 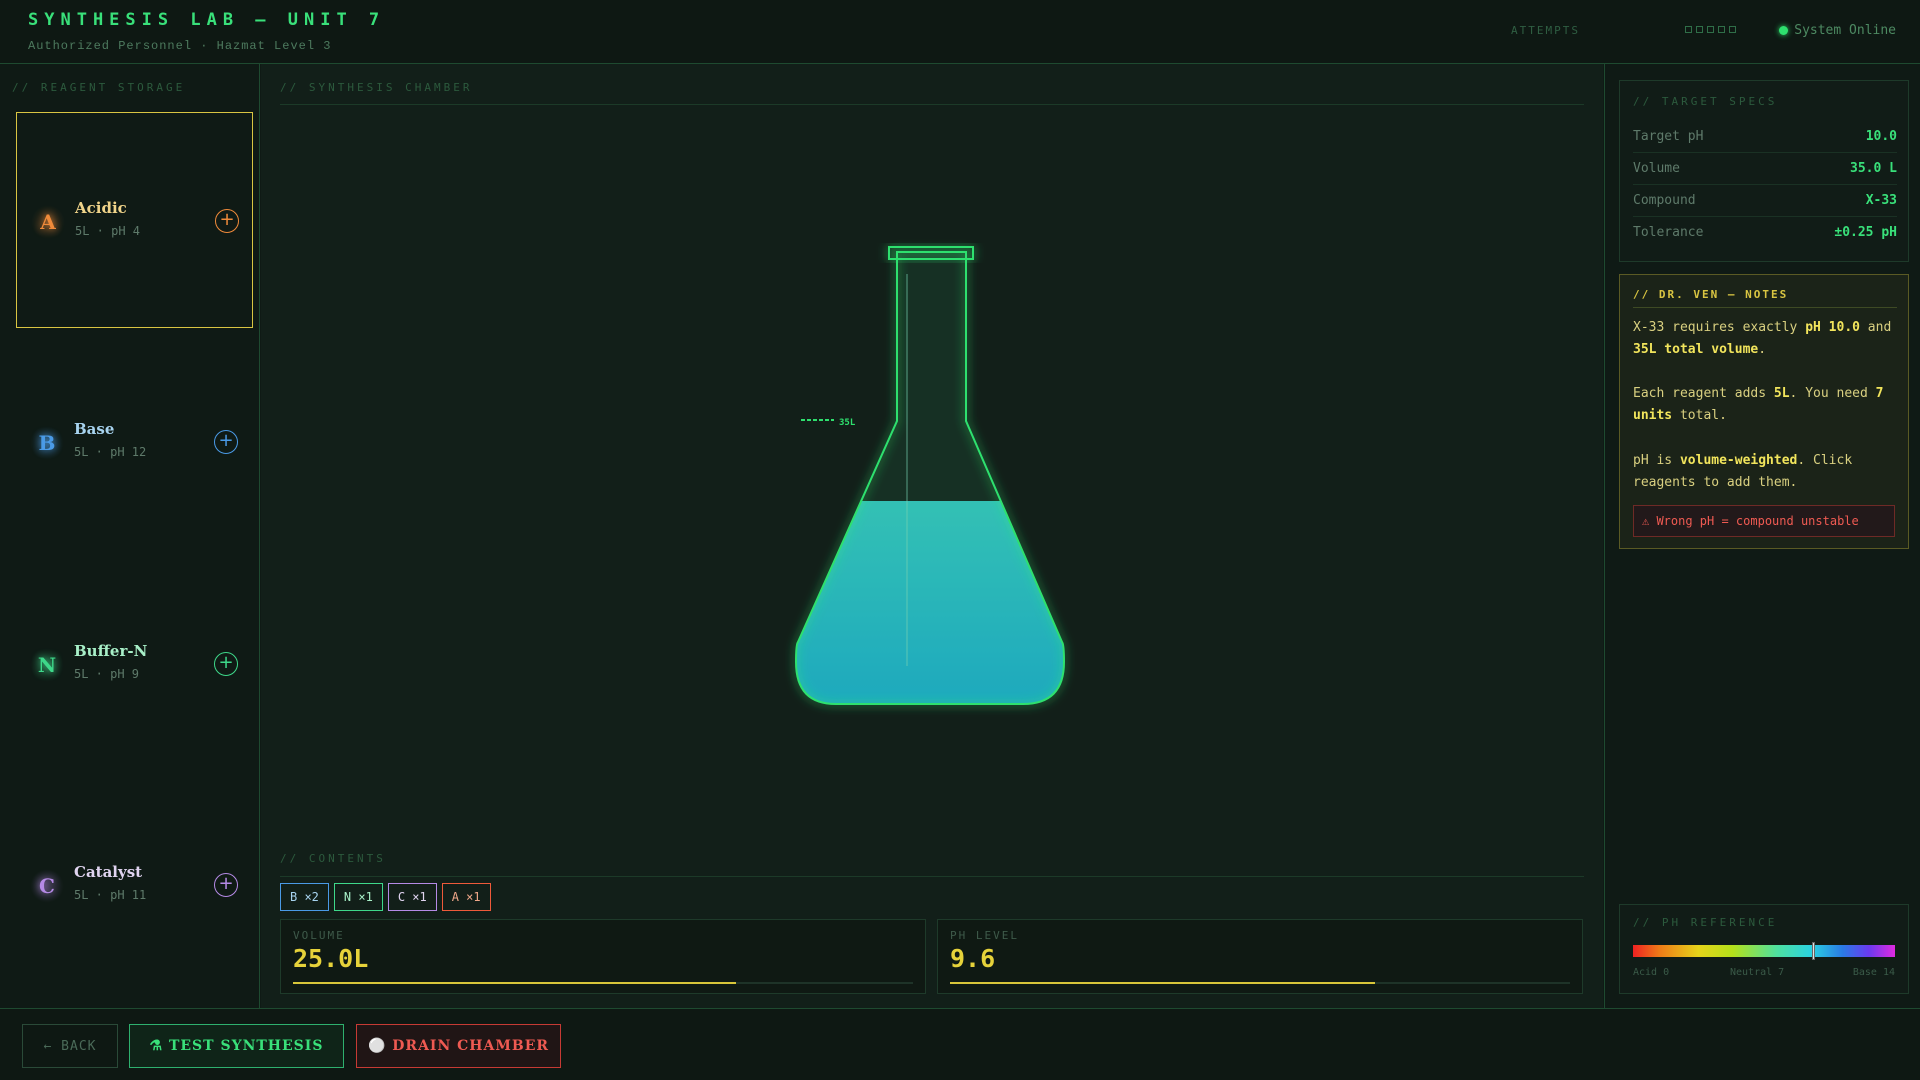 I want to click on notes-emphasis: pH 10.0, so click(x=1832, y=327).